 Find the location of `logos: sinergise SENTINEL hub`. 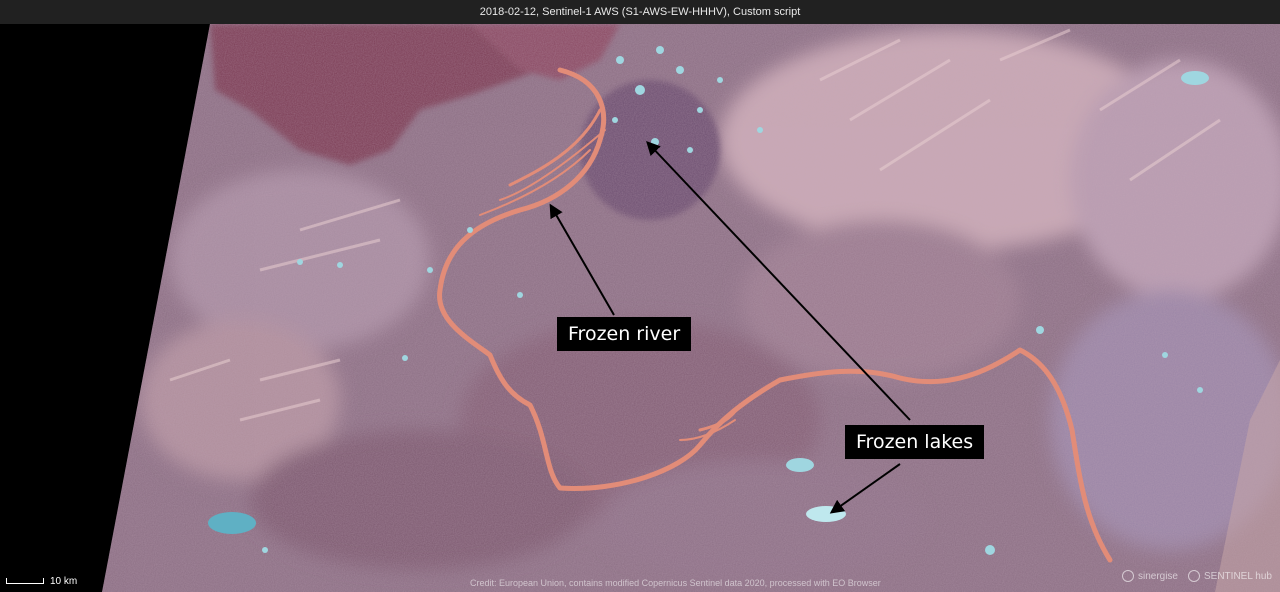

logos: sinergise SENTINEL hub is located at coordinates (1196, 576).